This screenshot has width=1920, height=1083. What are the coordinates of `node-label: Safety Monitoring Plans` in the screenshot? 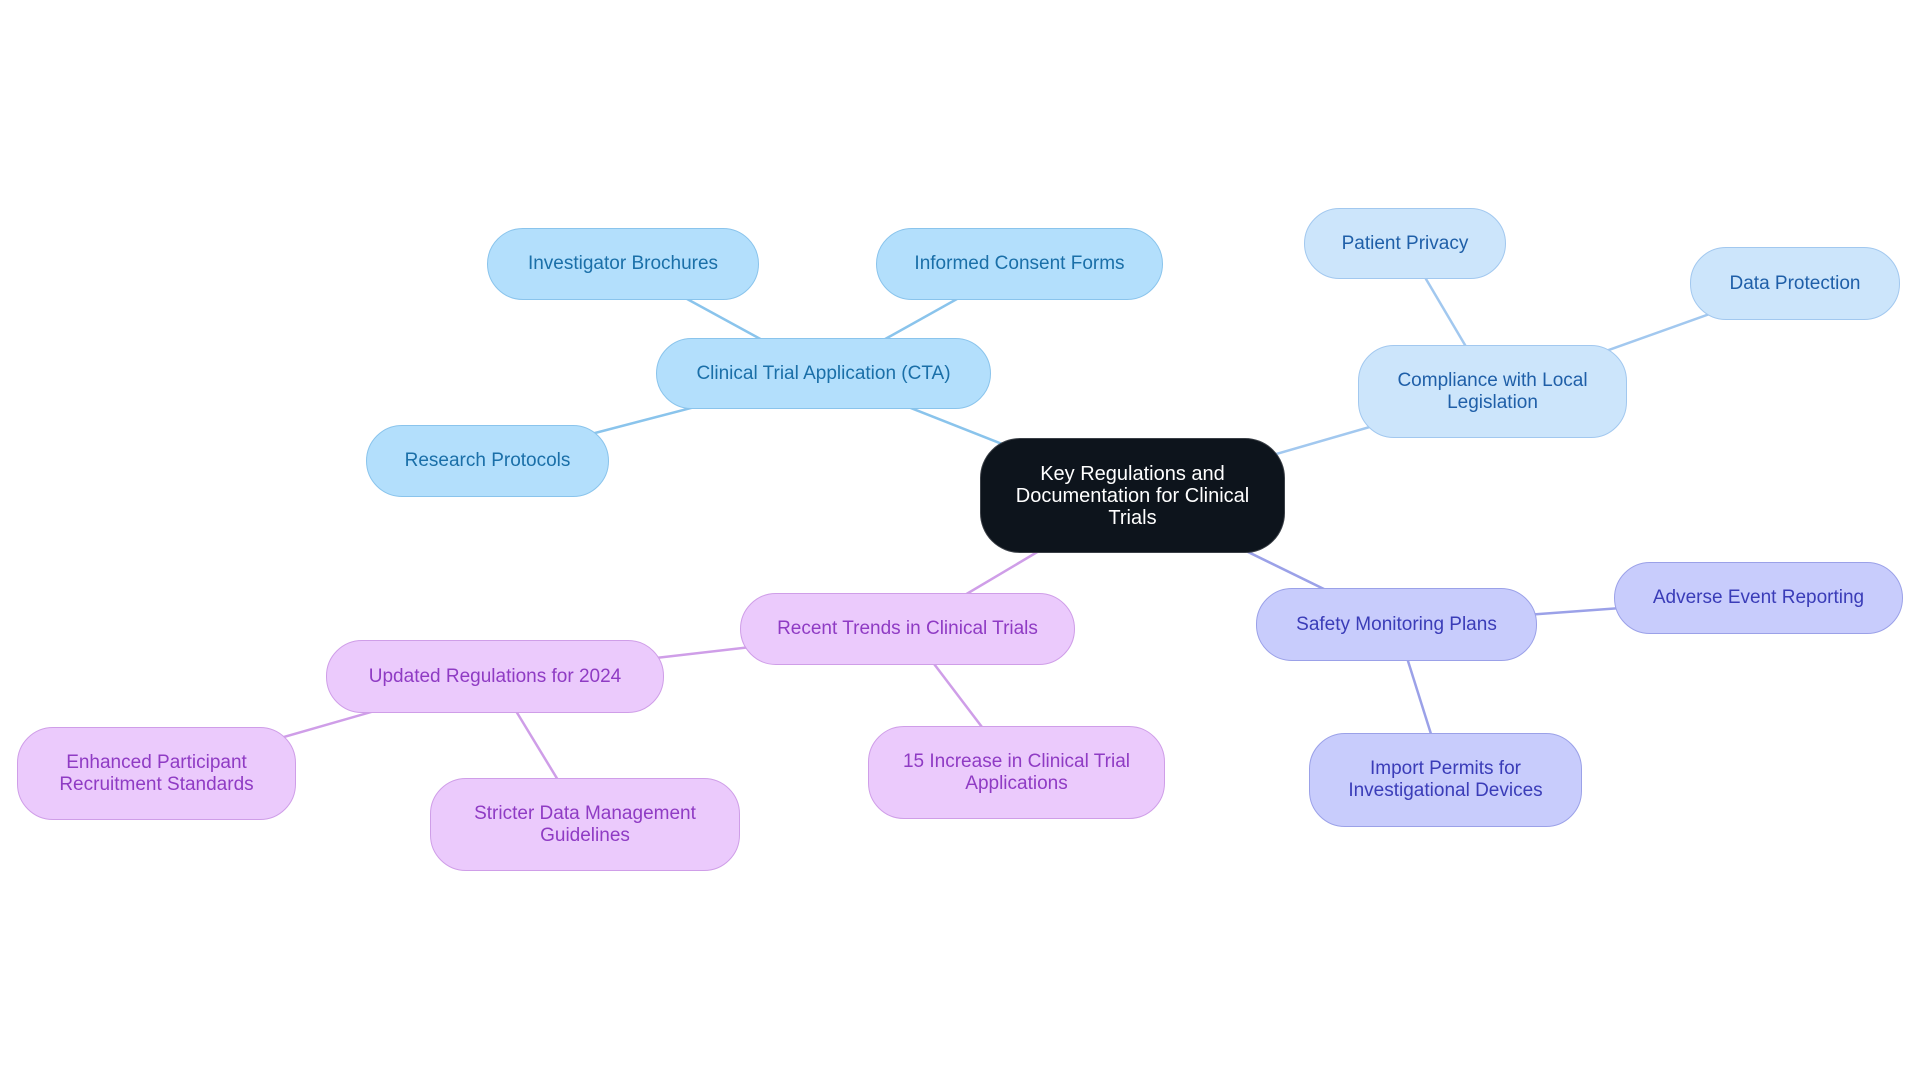 It's located at (1396, 624).